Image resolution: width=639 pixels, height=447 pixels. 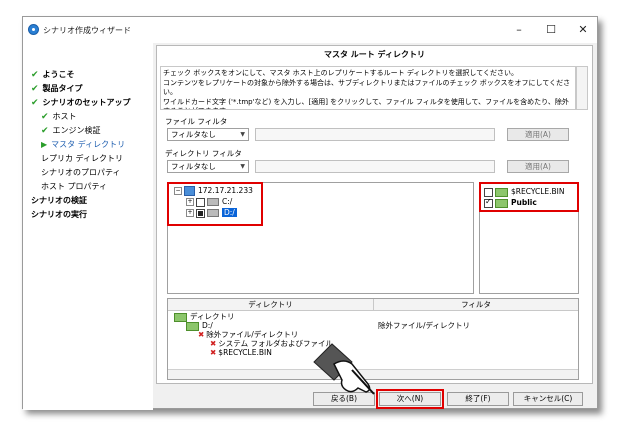 I want to click on grid-row-filter: 除外ファイル/ディレクトリ, so click(x=424, y=325).